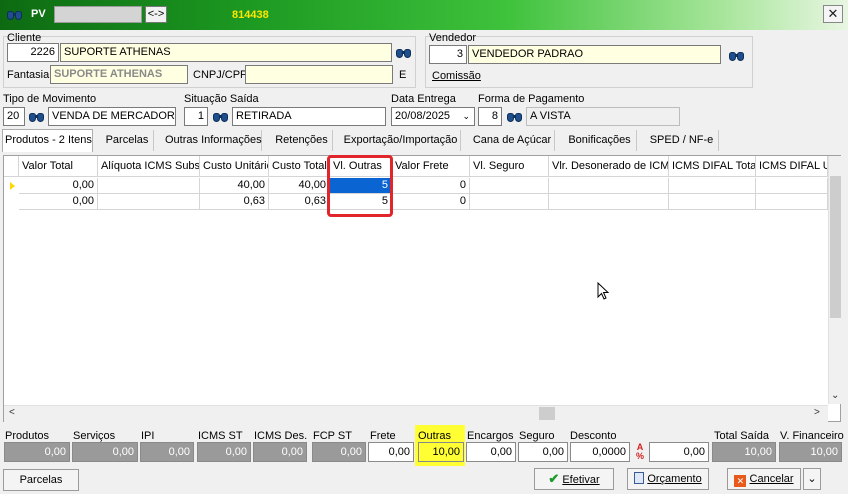 This screenshot has width=848, height=494. What do you see at coordinates (226, 52) in the screenshot?
I see `cliente-name-field: SUPORTE ATHENAS` at bounding box center [226, 52].